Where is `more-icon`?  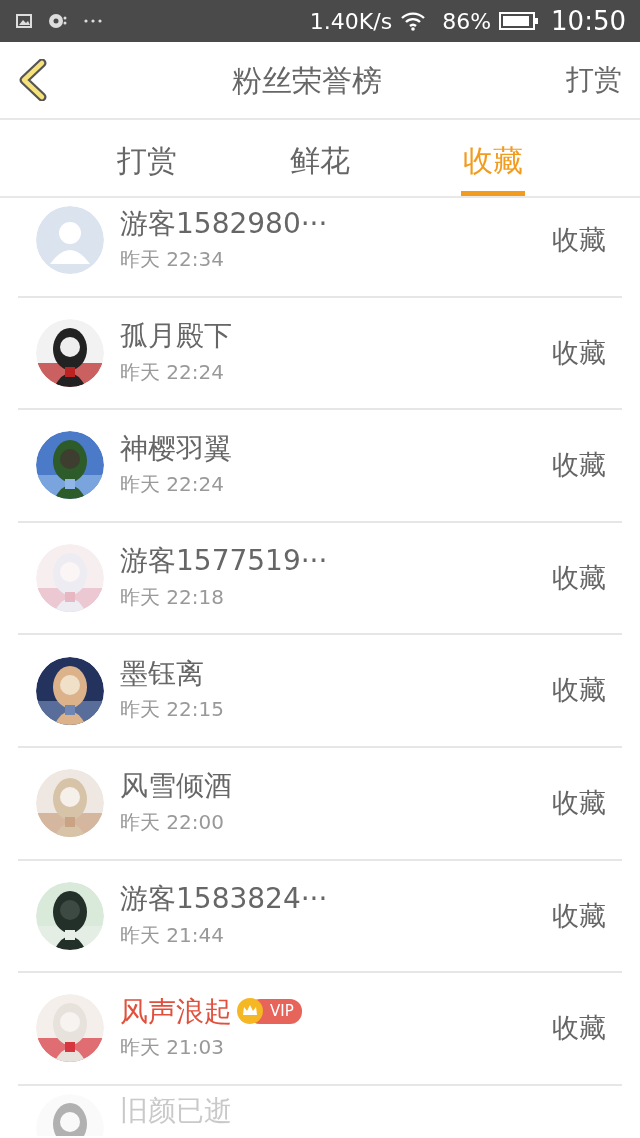 more-icon is located at coordinates (93, 21).